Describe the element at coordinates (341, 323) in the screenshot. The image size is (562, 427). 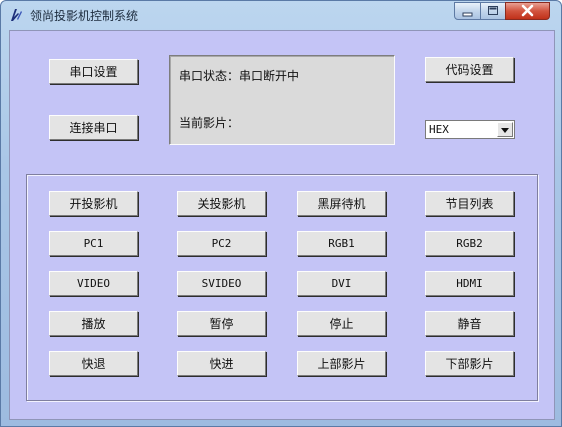
I see `stop-button: 停止` at that location.